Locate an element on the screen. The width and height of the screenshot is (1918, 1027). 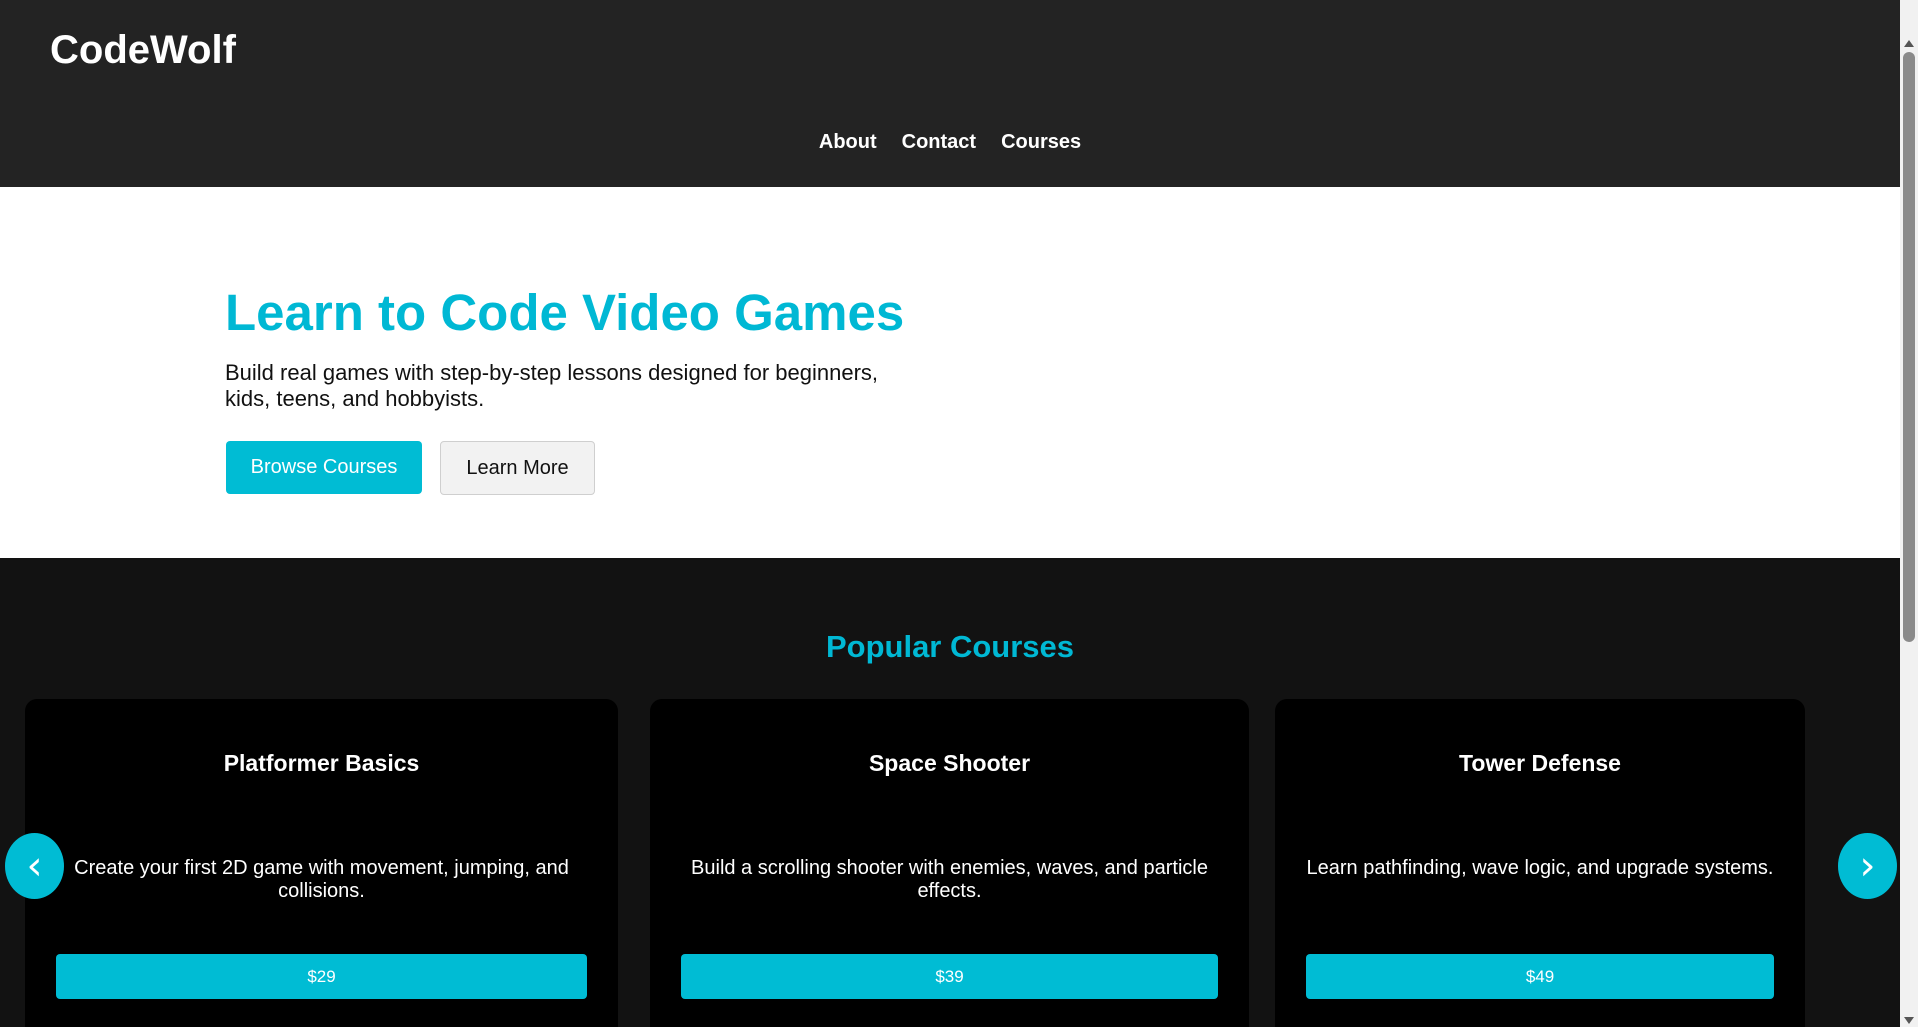
main-nav: About Contact Courses is located at coordinates (950, 142).